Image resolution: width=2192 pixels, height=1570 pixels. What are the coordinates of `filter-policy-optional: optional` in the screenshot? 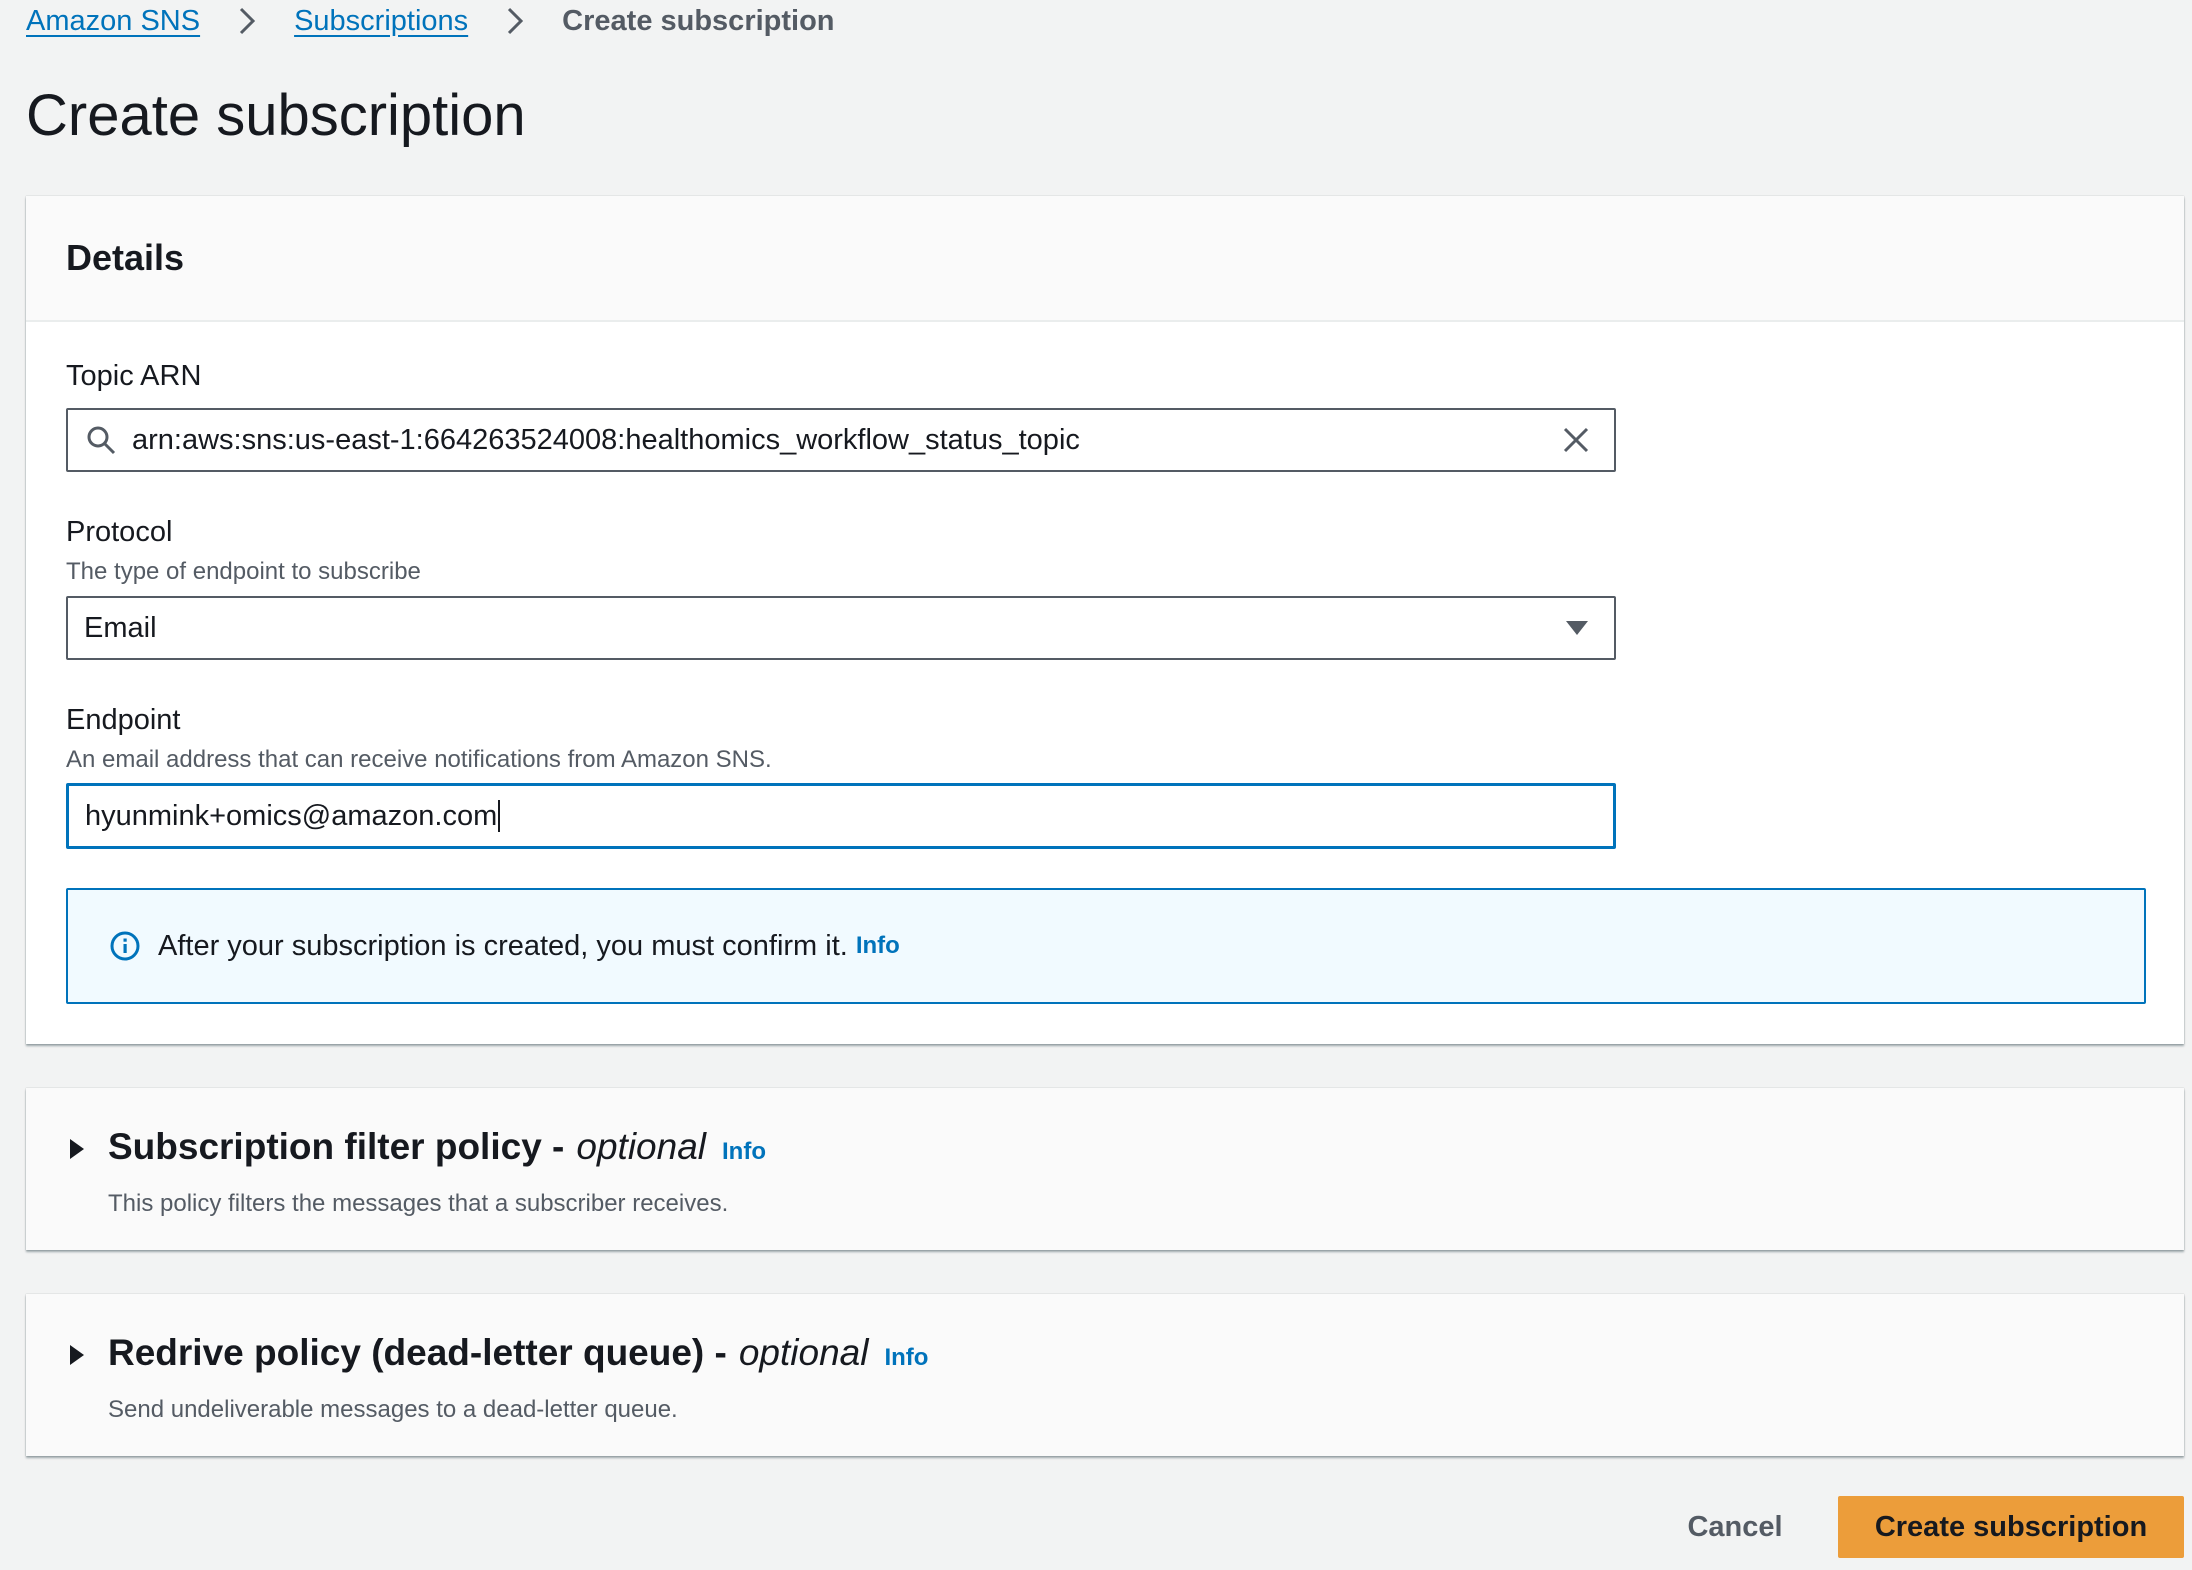 It's located at (641, 1146).